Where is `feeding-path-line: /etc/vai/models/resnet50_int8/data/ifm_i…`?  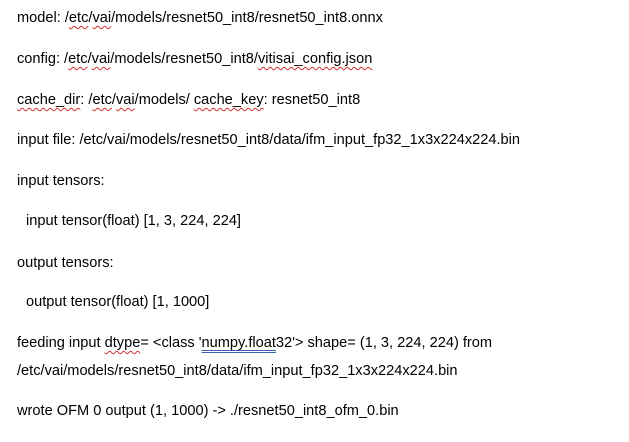 feeding-path-line: /etc/vai/models/resnet50_int8/data/ifm_i… is located at coordinates (237, 371).